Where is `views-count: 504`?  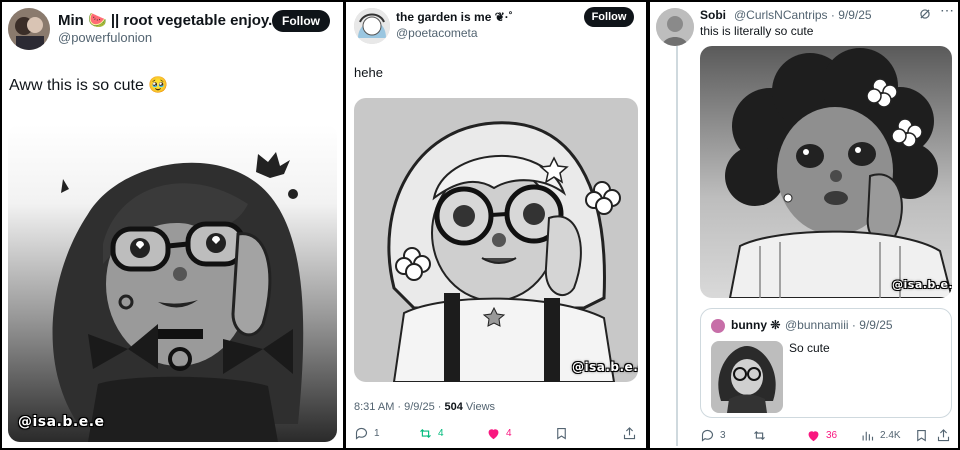
views-count: 504 is located at coordinates (453, 407).